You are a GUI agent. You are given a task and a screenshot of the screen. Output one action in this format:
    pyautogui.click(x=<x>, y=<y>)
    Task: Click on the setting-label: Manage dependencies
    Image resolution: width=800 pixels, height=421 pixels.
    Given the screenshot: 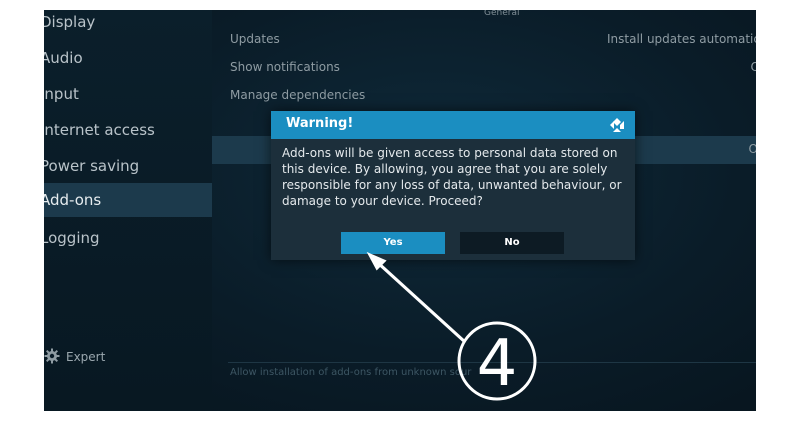 What is the action you would take?
    pyautogui.click(x=298, y=95)
    